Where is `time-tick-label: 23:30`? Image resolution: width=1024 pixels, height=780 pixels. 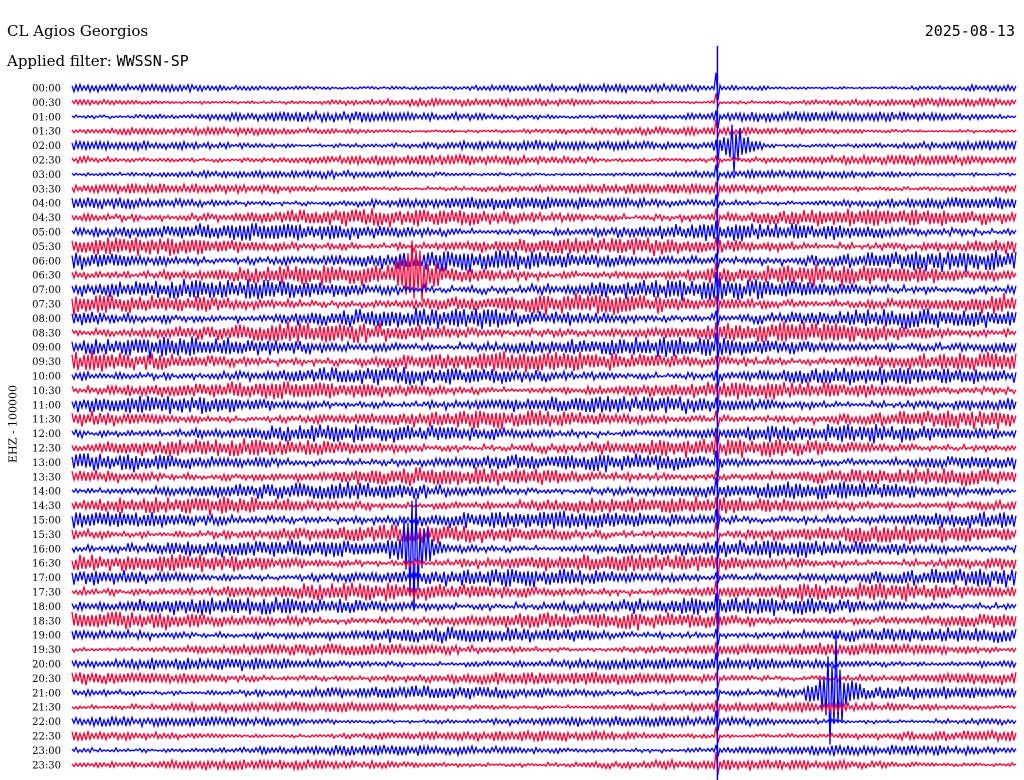
time-tick-label: 23:30 is located at coordinates (46, 765).